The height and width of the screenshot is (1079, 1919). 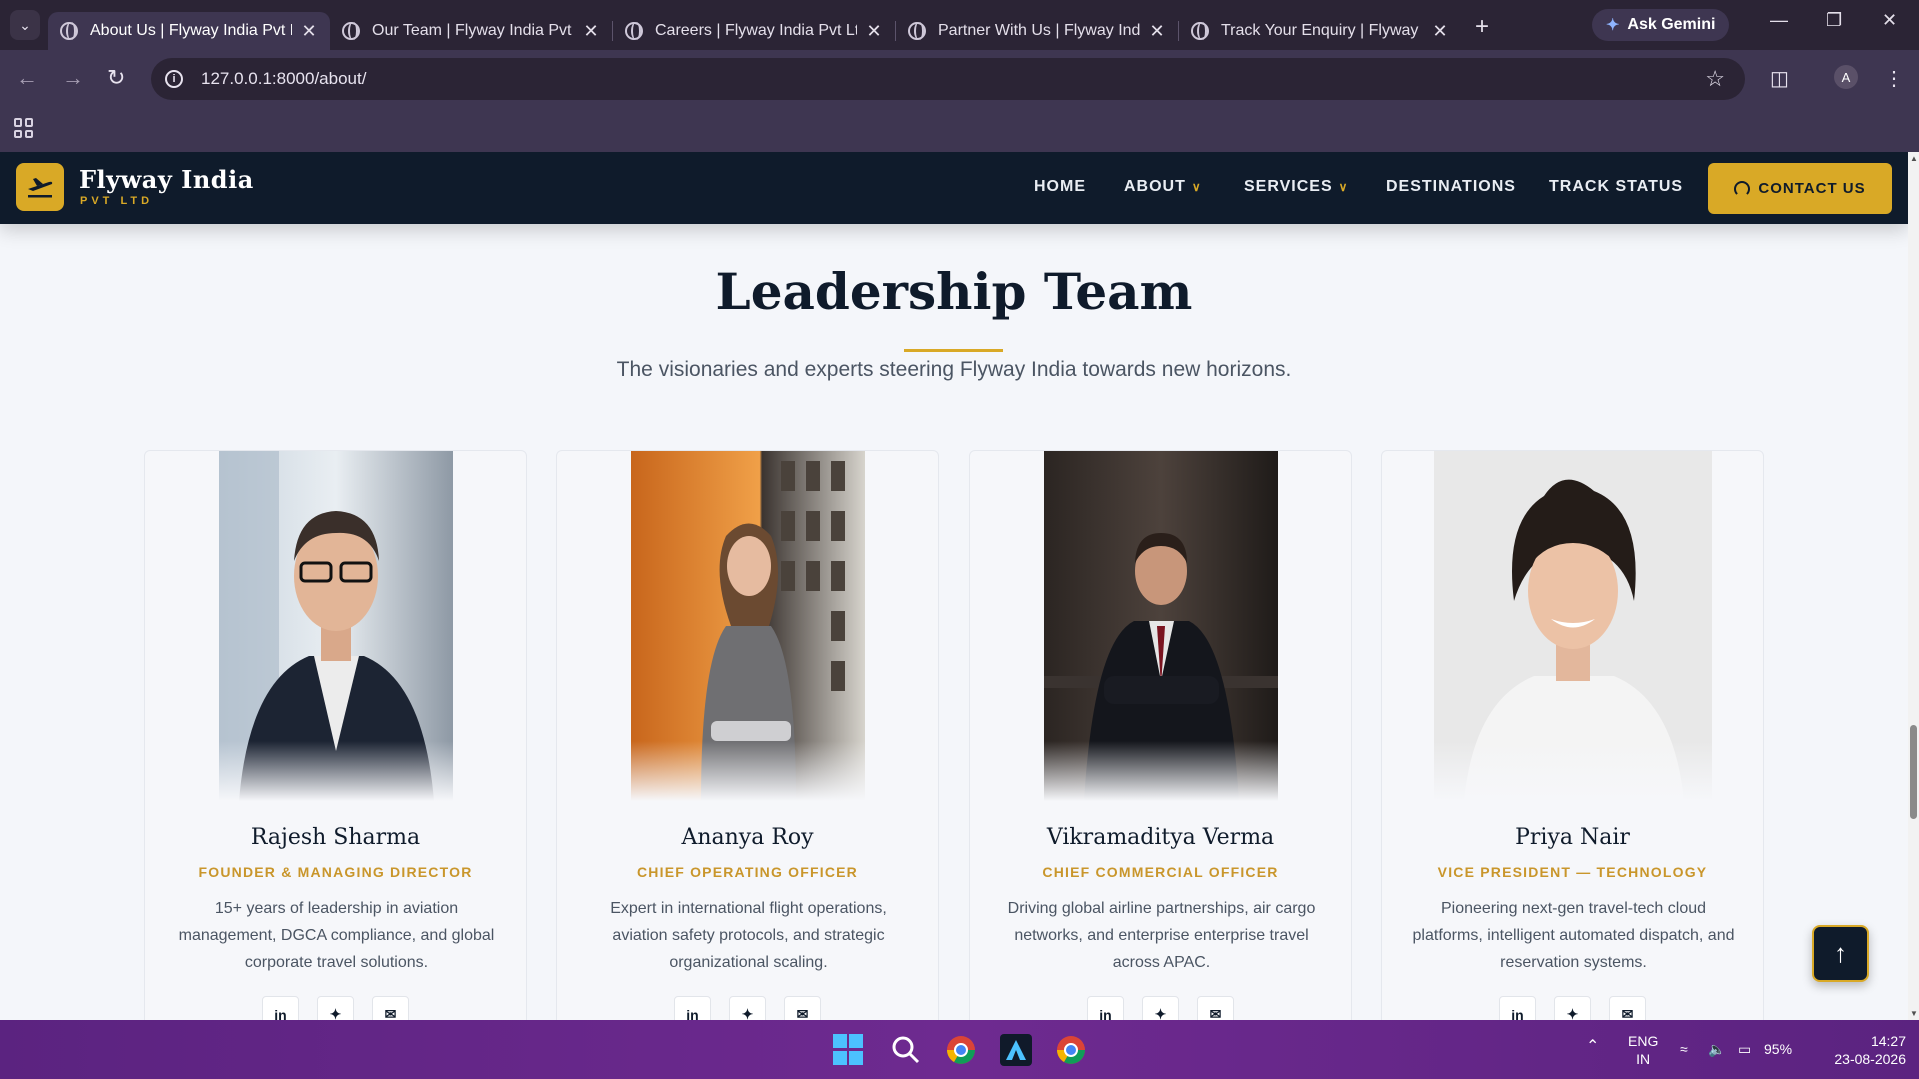 What do you see at coordinates (1744, 1049) in the screenshot?
I see `battery-icon: ▭` at bounding box center [1744, 1049].